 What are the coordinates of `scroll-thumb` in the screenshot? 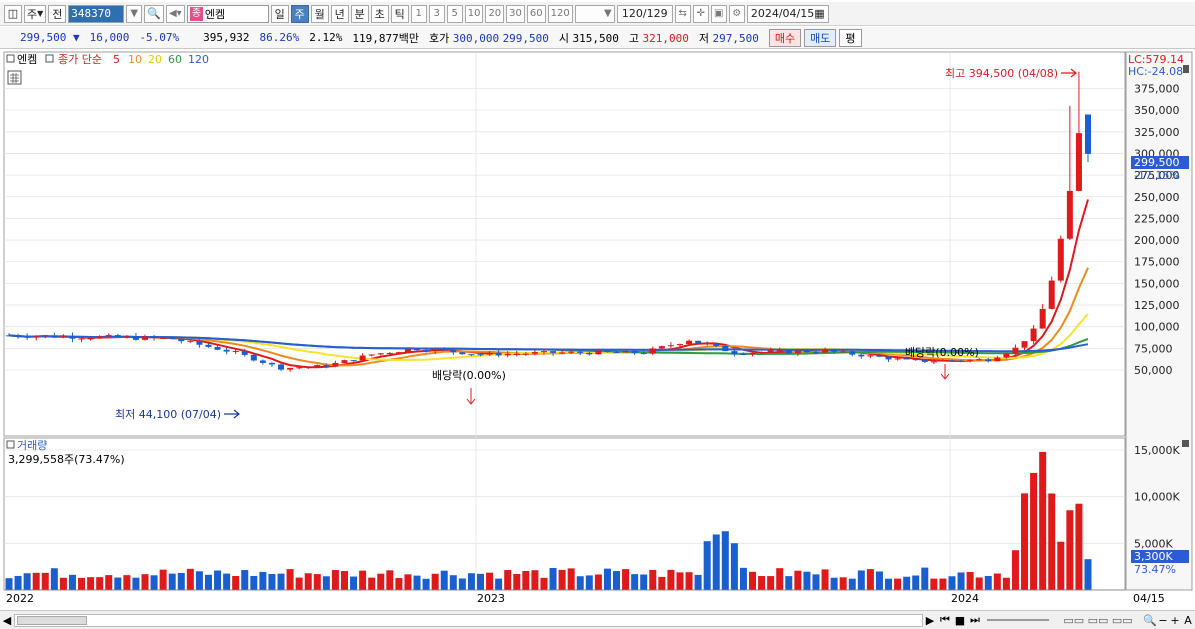 It's located at (52, 620).